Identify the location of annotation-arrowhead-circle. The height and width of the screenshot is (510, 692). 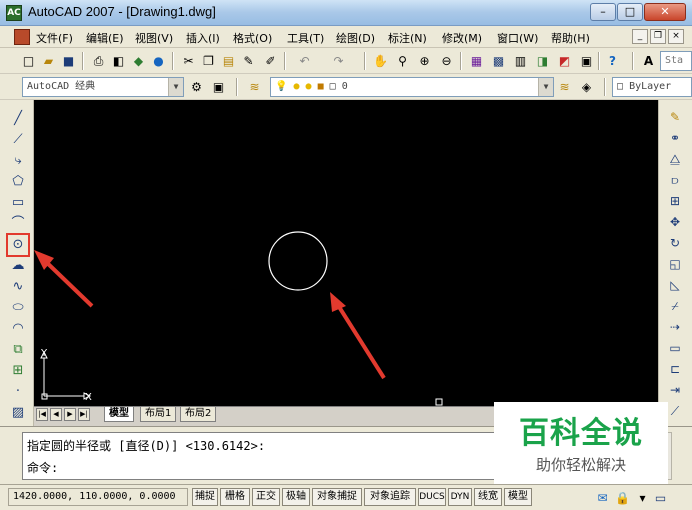
(338, 302).